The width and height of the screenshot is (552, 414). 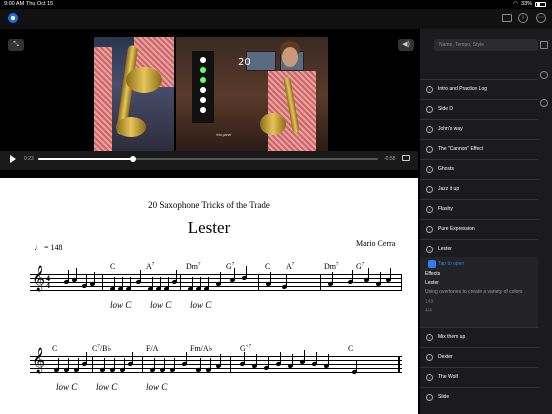 I want to click on sidebar-item-label: Ghosts, so click(x=446, y=169).